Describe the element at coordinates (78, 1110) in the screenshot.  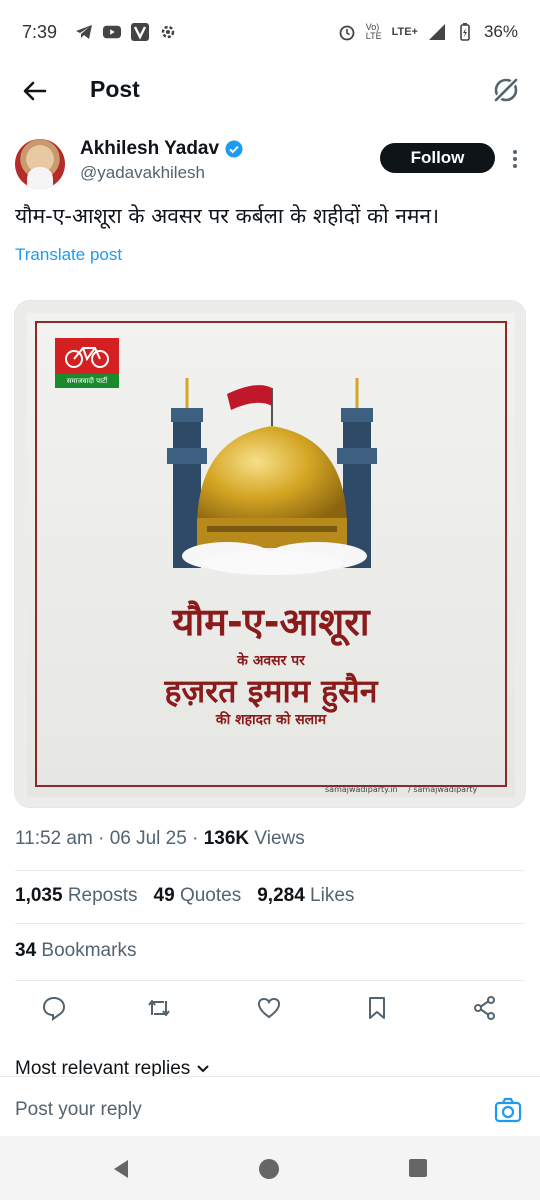
I see `reply-input: Post your reply` at that location.